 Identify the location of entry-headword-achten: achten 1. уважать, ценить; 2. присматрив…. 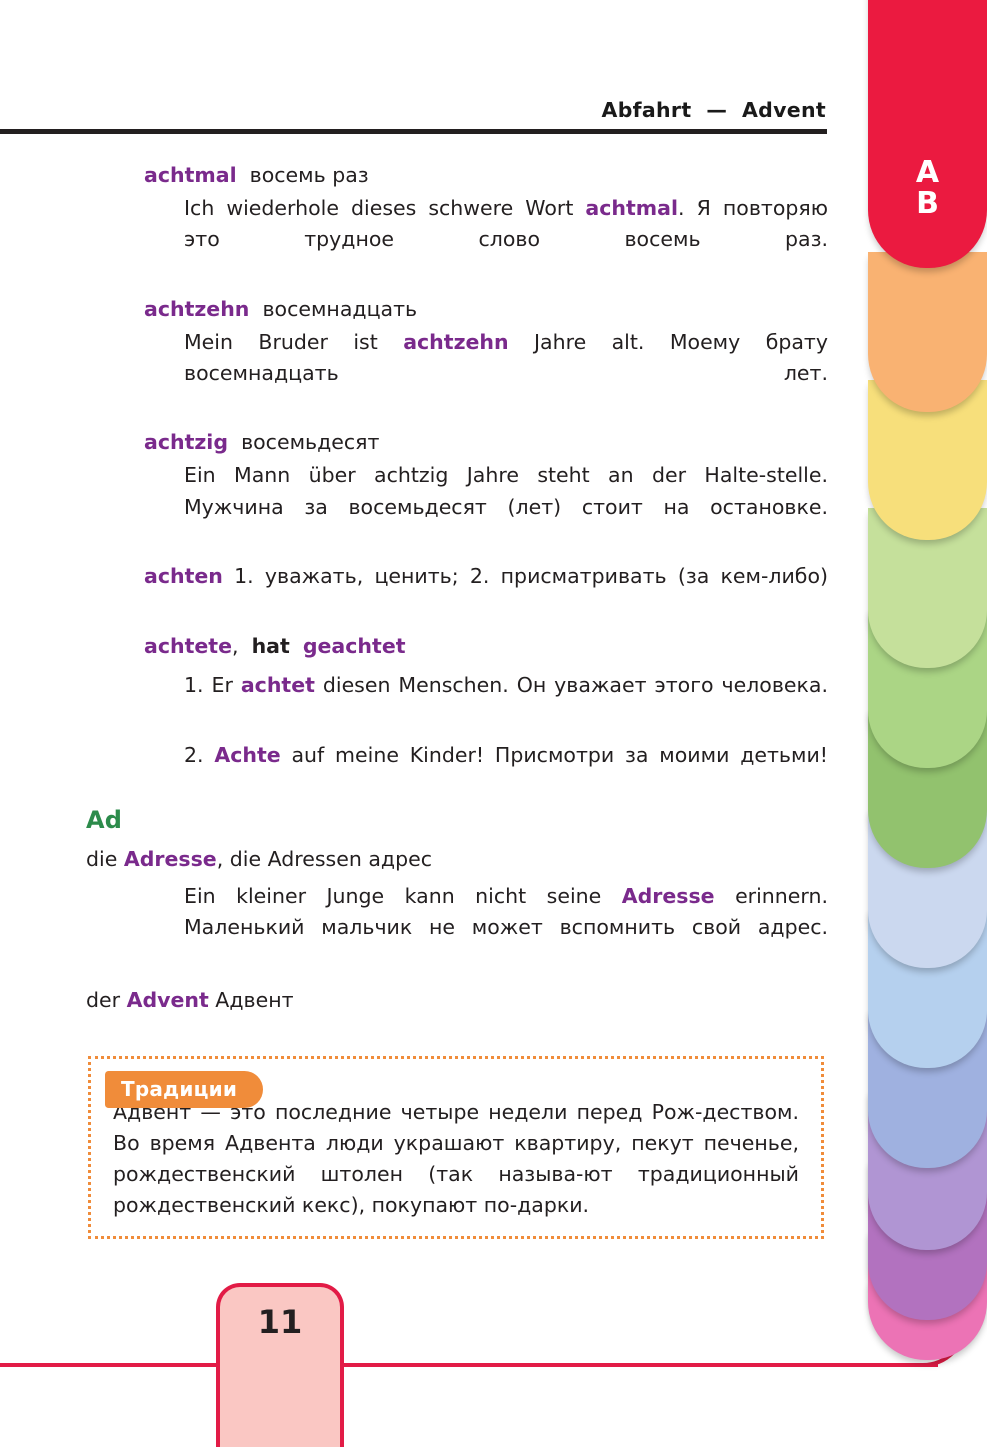
(457, 592).